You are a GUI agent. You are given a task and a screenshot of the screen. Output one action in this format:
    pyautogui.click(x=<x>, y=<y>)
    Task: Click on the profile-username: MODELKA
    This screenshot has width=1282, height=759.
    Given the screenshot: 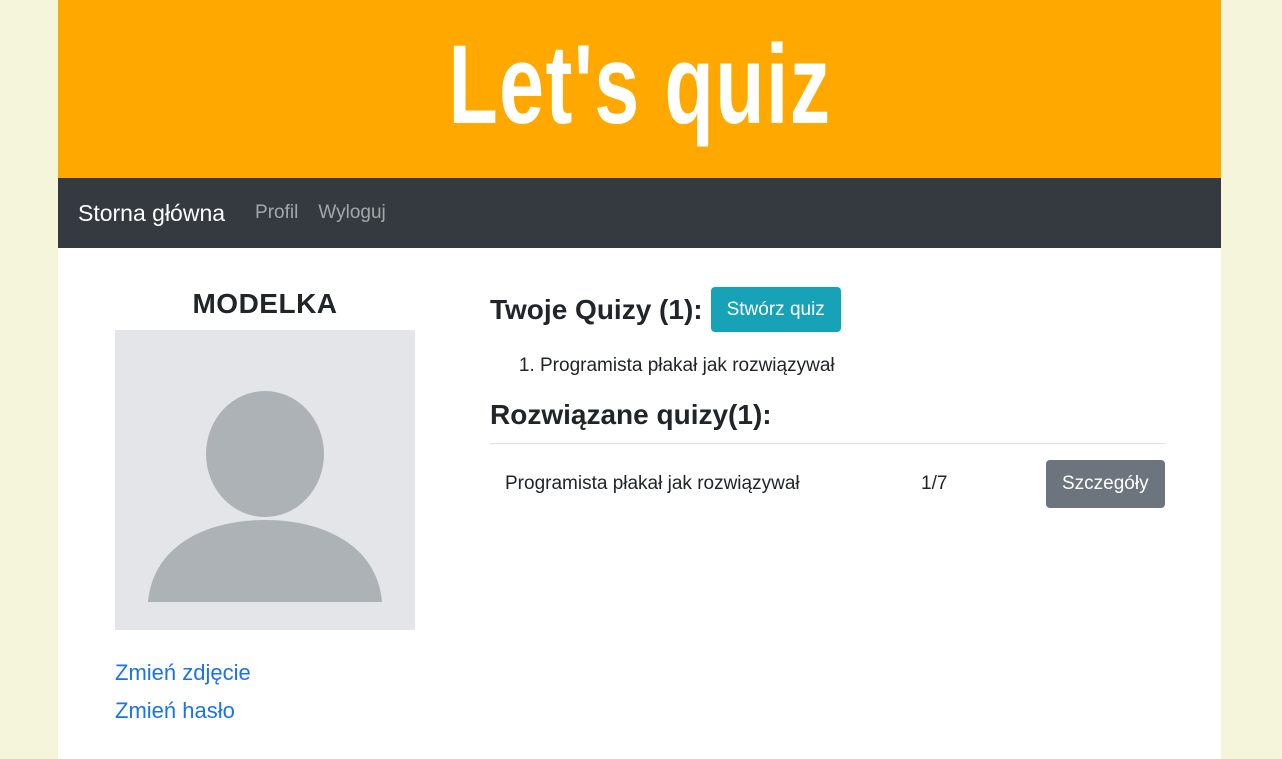 What is the action you would take?
    pyautogui.click(x=265, y=303)
    